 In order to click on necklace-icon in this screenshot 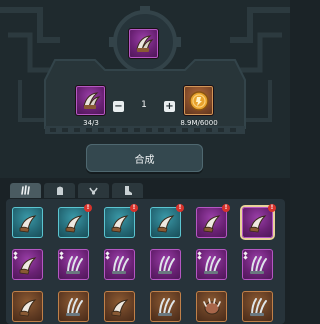, I will do `click(93, 191)`.